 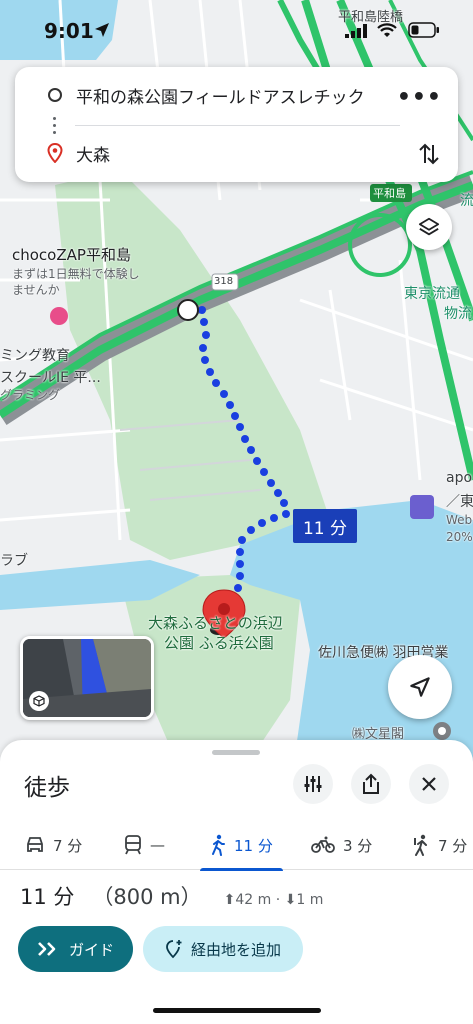 What do you see at coordinates (133, 845) in the screenshot?
I see `transit-icon` at bounding box center [133, 845].